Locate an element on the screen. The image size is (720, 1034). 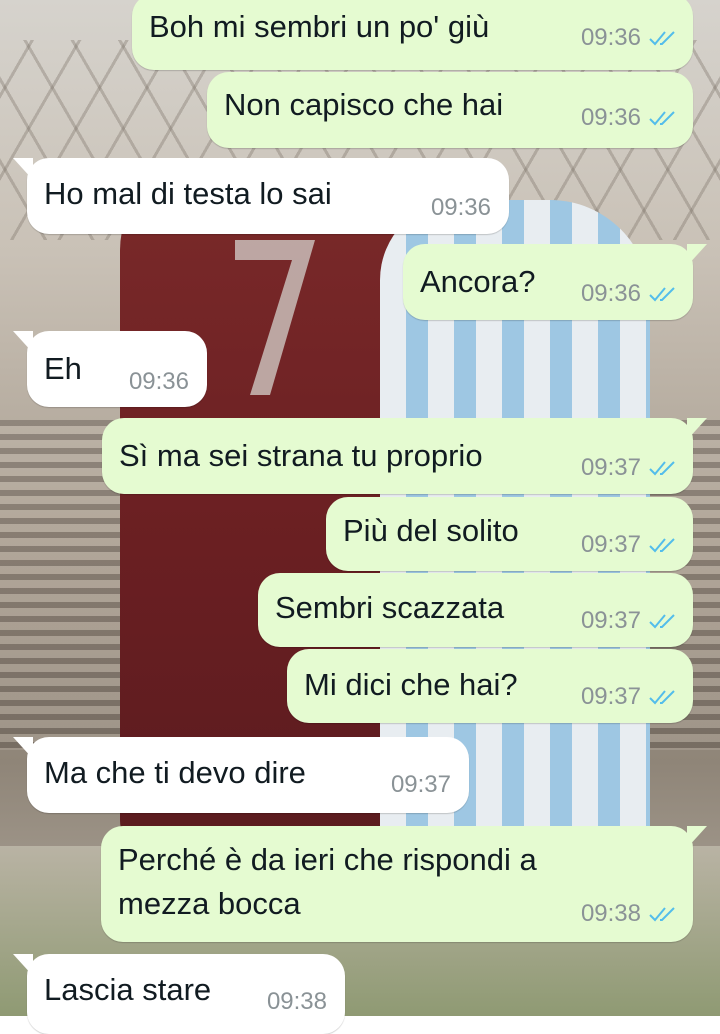
message-text: Mi dici che hai? is located at coordinates (411, 684).